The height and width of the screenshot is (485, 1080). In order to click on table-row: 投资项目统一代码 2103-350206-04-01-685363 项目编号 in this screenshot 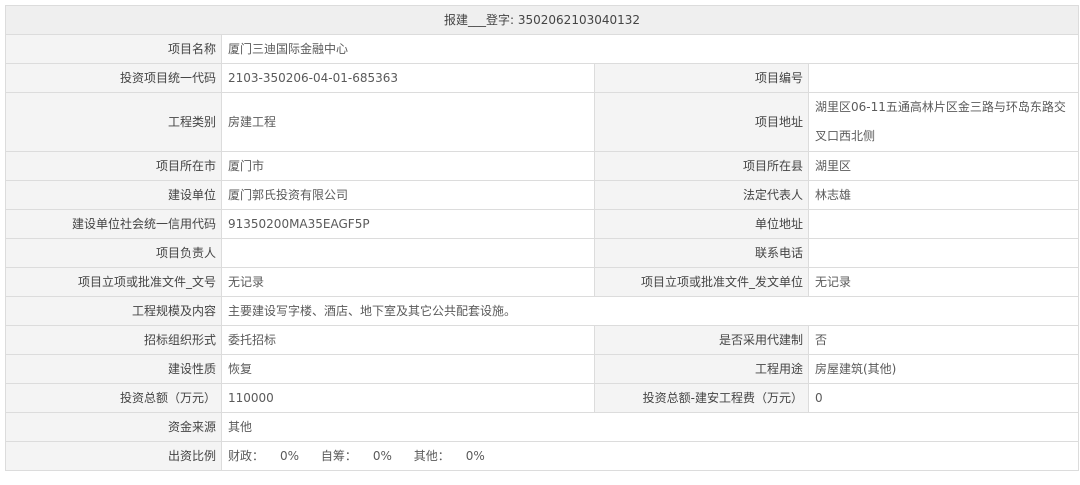, I will do `click(542, 78)`.